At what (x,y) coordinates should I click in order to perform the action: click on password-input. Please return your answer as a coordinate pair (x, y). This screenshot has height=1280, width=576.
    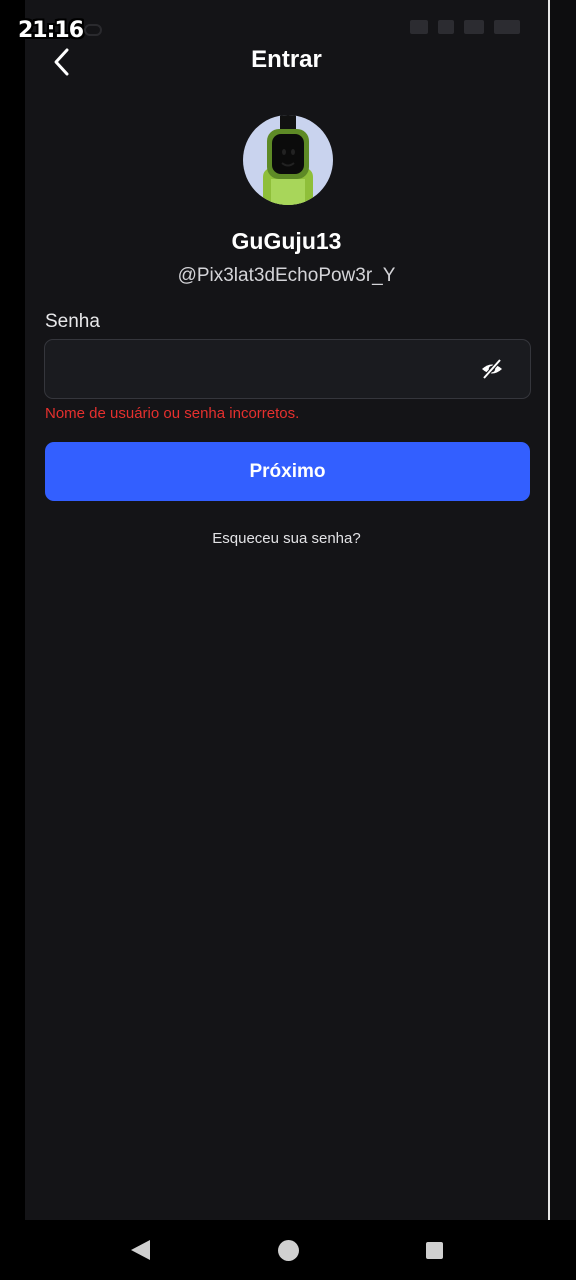
    Looking at the image, I should click on (259, 368).